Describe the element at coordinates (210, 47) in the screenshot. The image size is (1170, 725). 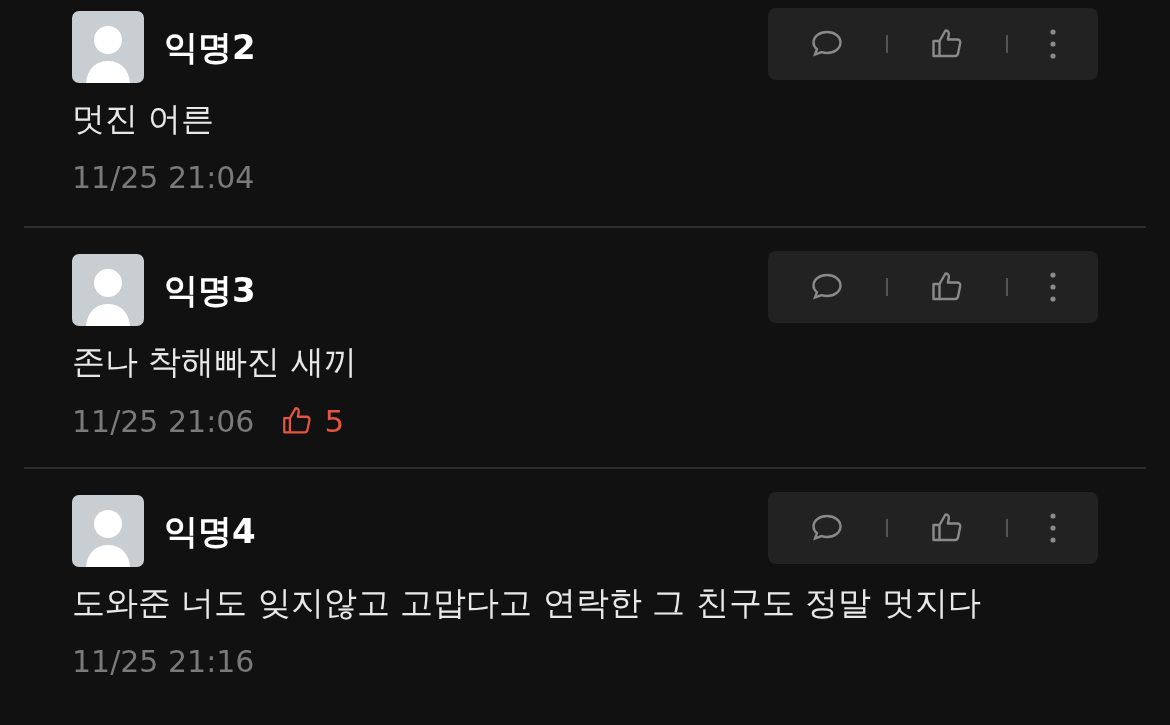
I see `author-name: 익명2` at that location.